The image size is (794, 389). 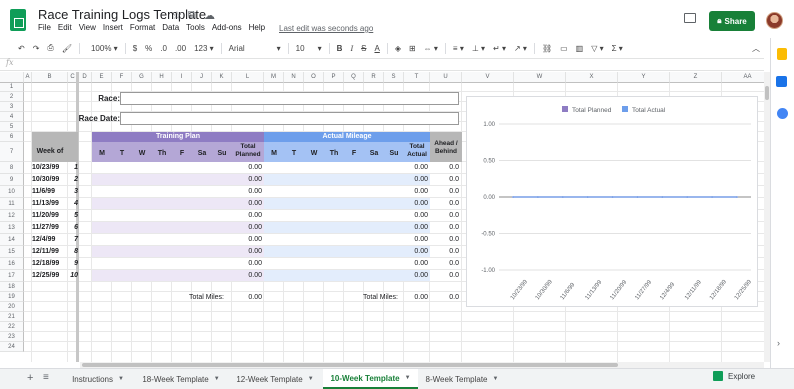 What do you see at coordinates (142, 77) in the screenshot?
I see `column-header: G` at bounding box center [142, 77].